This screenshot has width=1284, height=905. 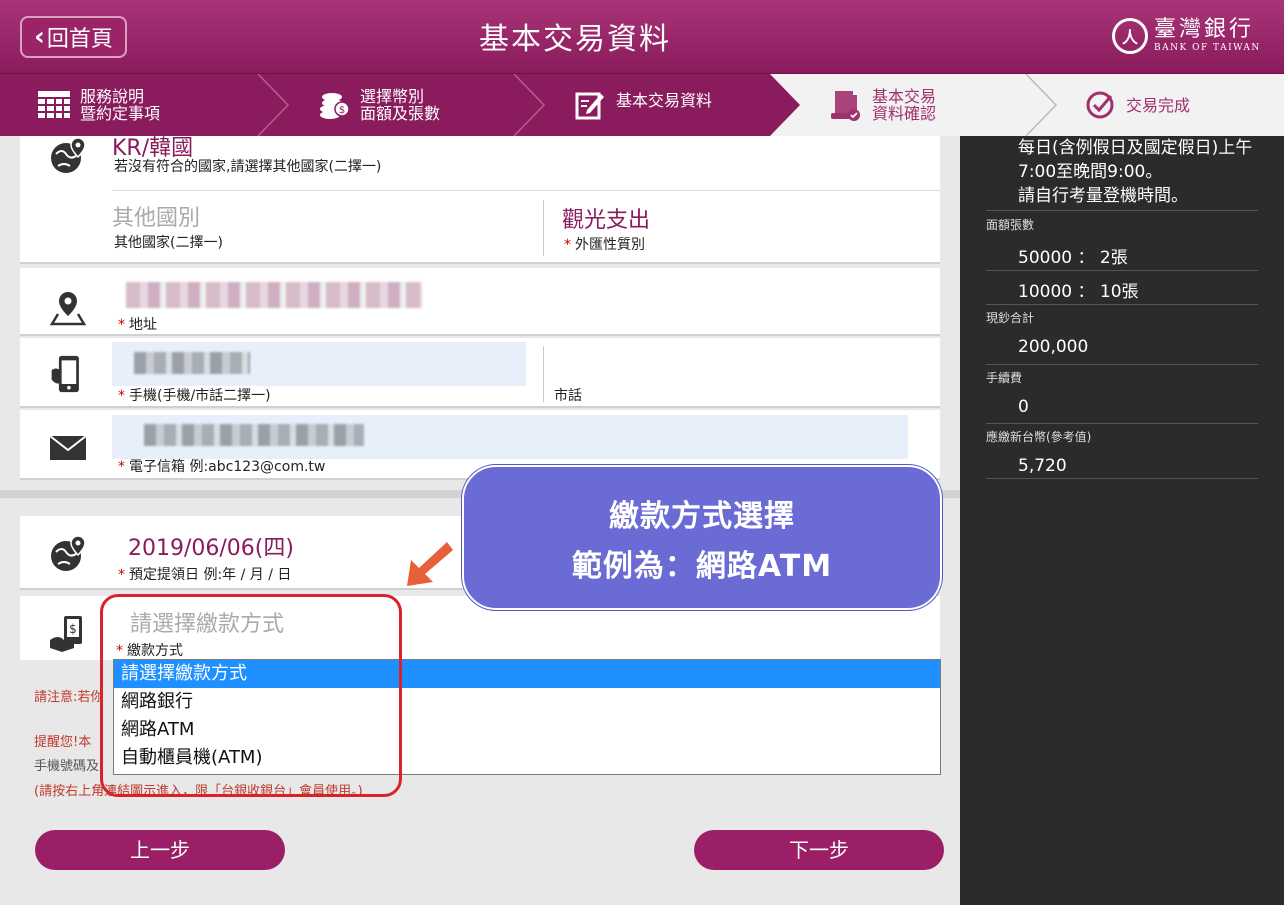 I want to click on address-card: * 地址, so click(x=480, y=302).